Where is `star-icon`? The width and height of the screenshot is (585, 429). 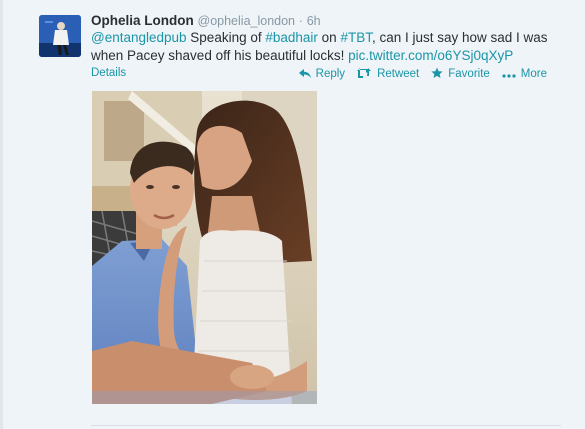 star-icon is located at coordinates (437, 74).